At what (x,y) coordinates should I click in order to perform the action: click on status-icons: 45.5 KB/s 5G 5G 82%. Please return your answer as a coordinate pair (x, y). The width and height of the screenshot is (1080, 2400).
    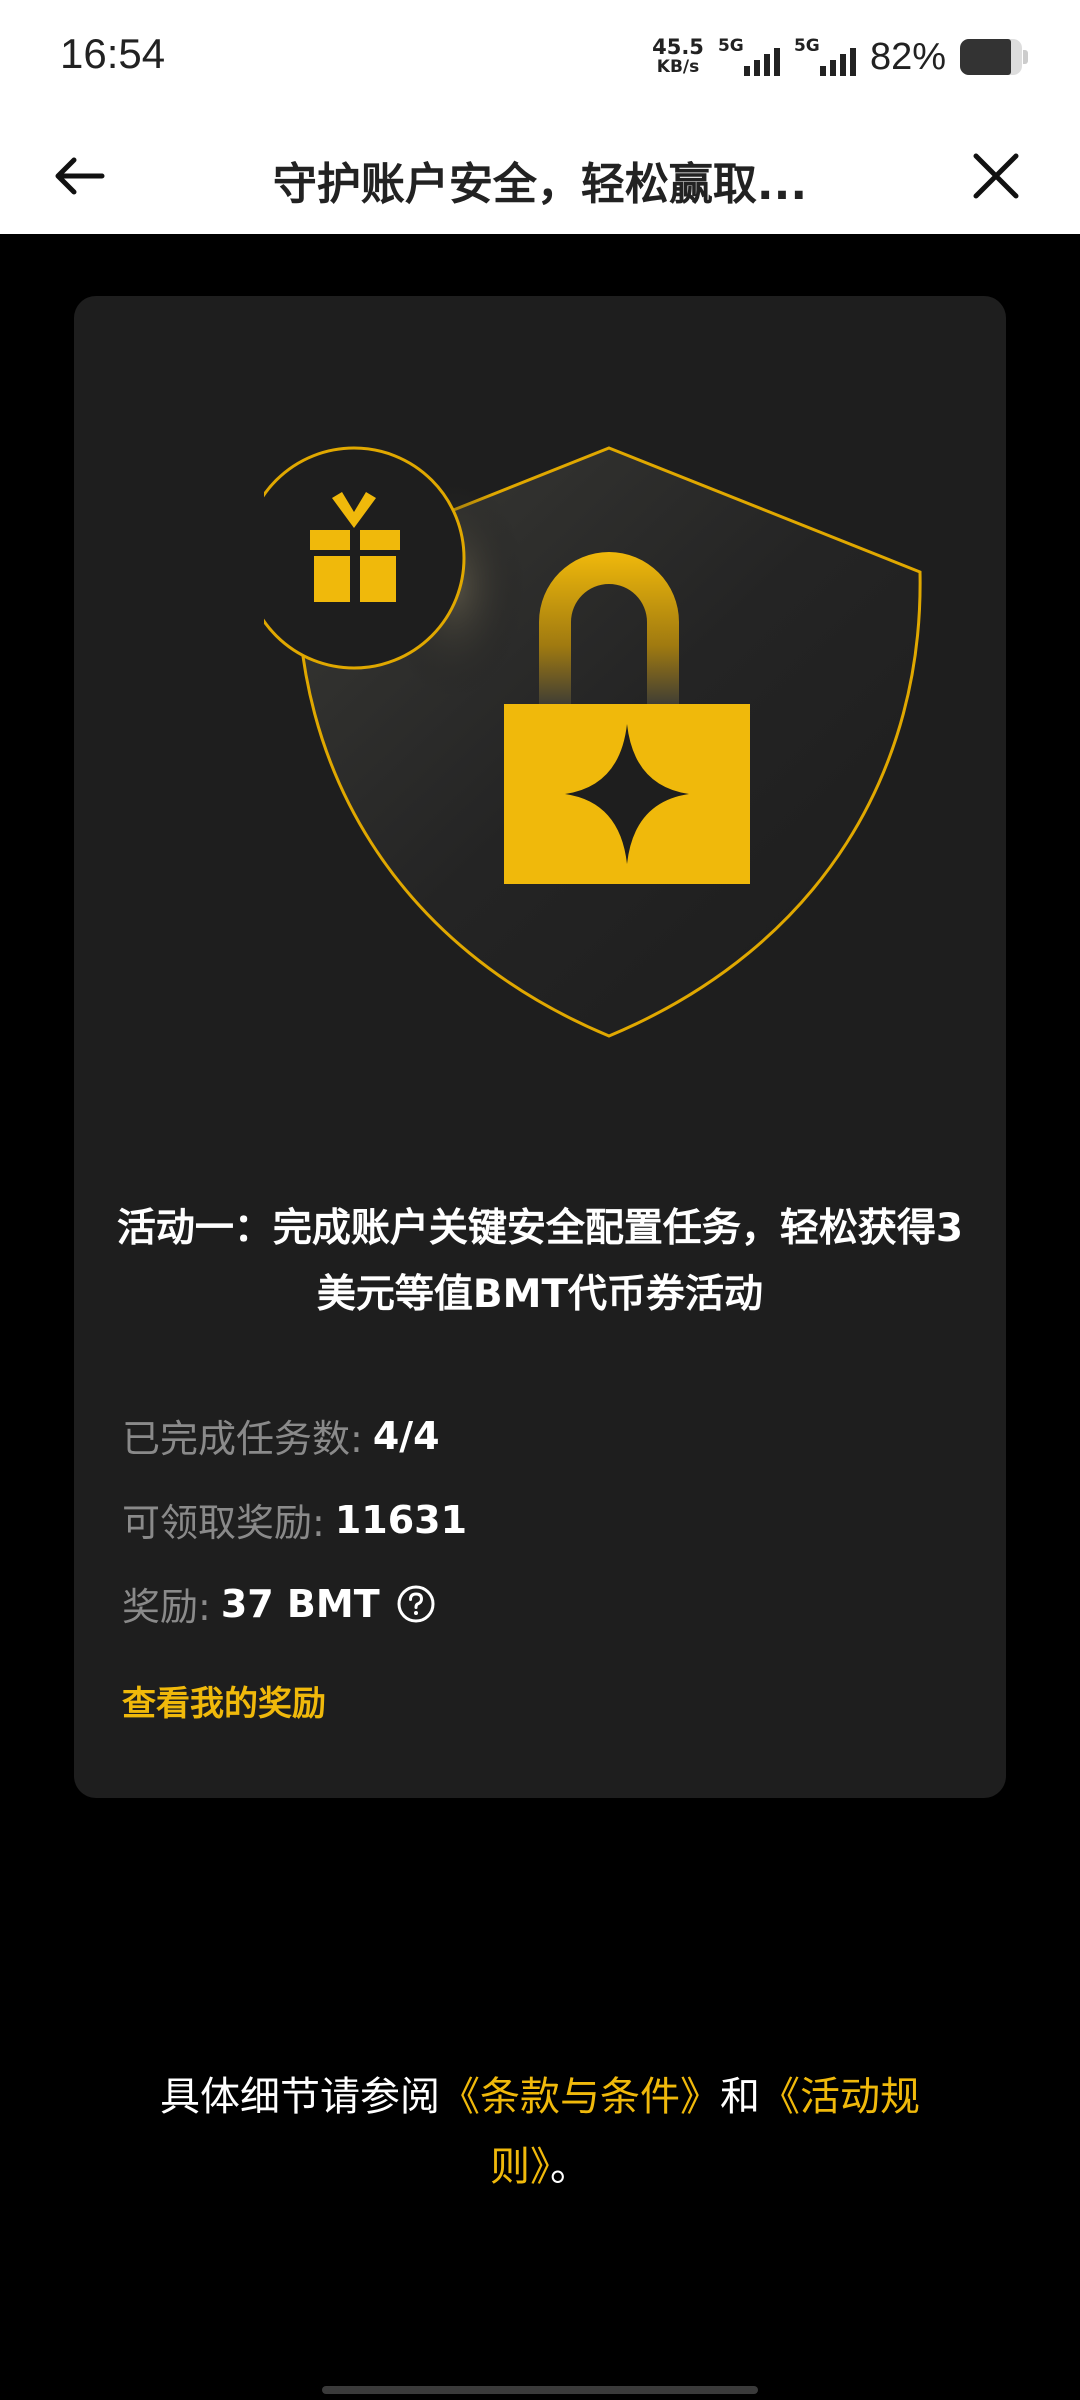
    Looking at the image, I should click on (840, 57).